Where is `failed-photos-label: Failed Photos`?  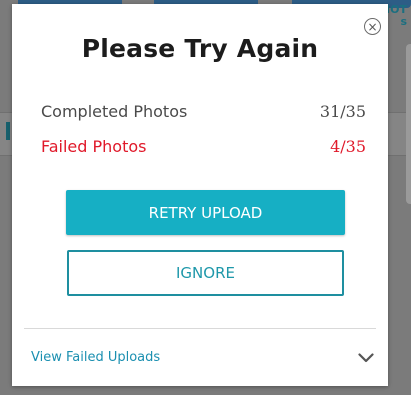 failed-photos-label: Failed Photos is located at coordinates (94, 146).